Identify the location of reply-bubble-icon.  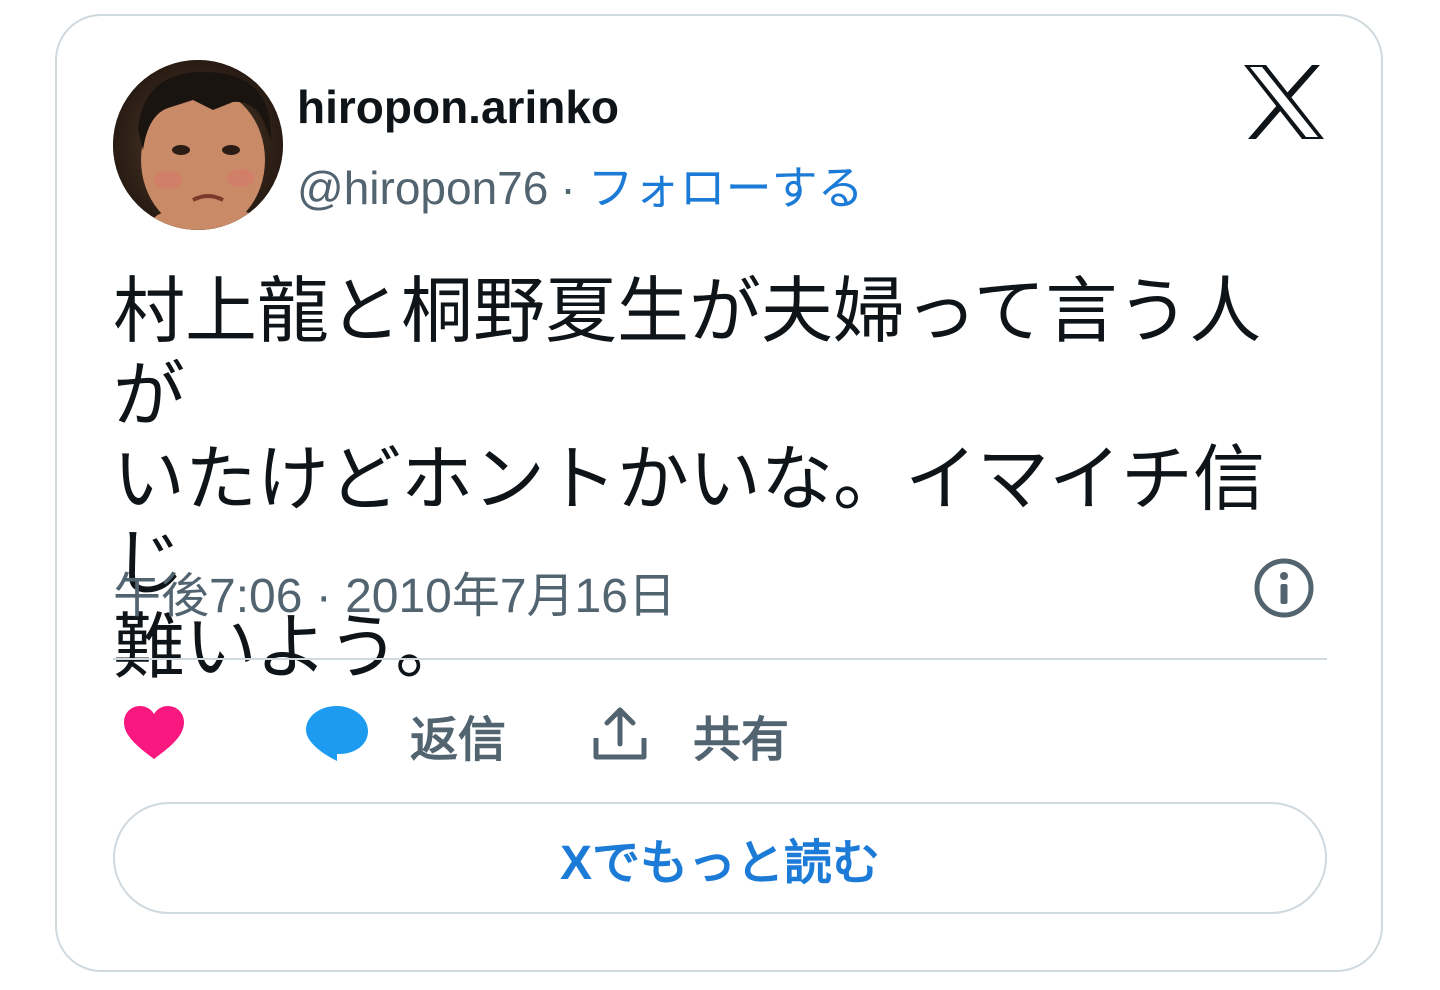
(337, 733).